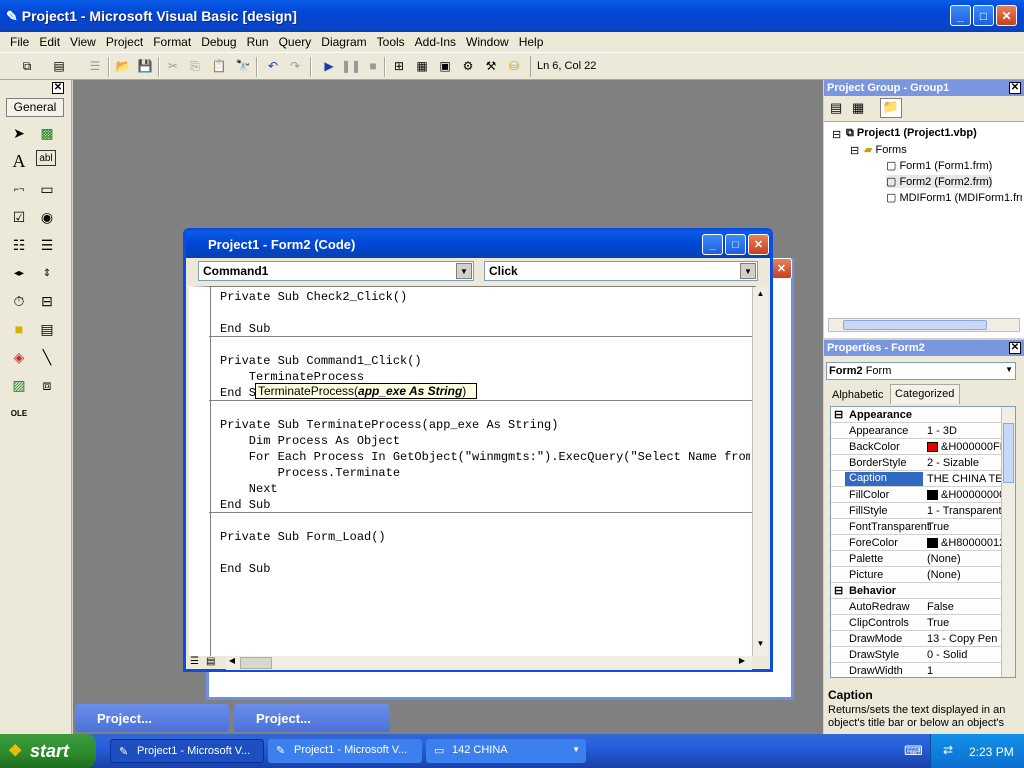 This screenshot has width=1024, height=768. Describe the element at coordinates (173, 66) in the screenshot. I see `cut-icon: ✂` at that location.